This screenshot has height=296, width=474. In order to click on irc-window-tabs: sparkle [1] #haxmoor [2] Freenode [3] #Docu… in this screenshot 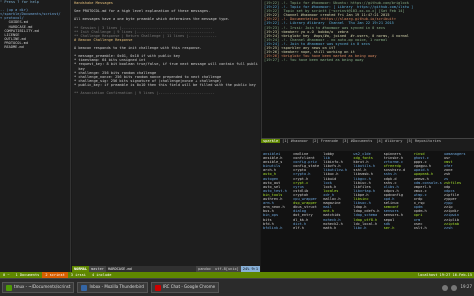, I will do `click(367, 144)`.